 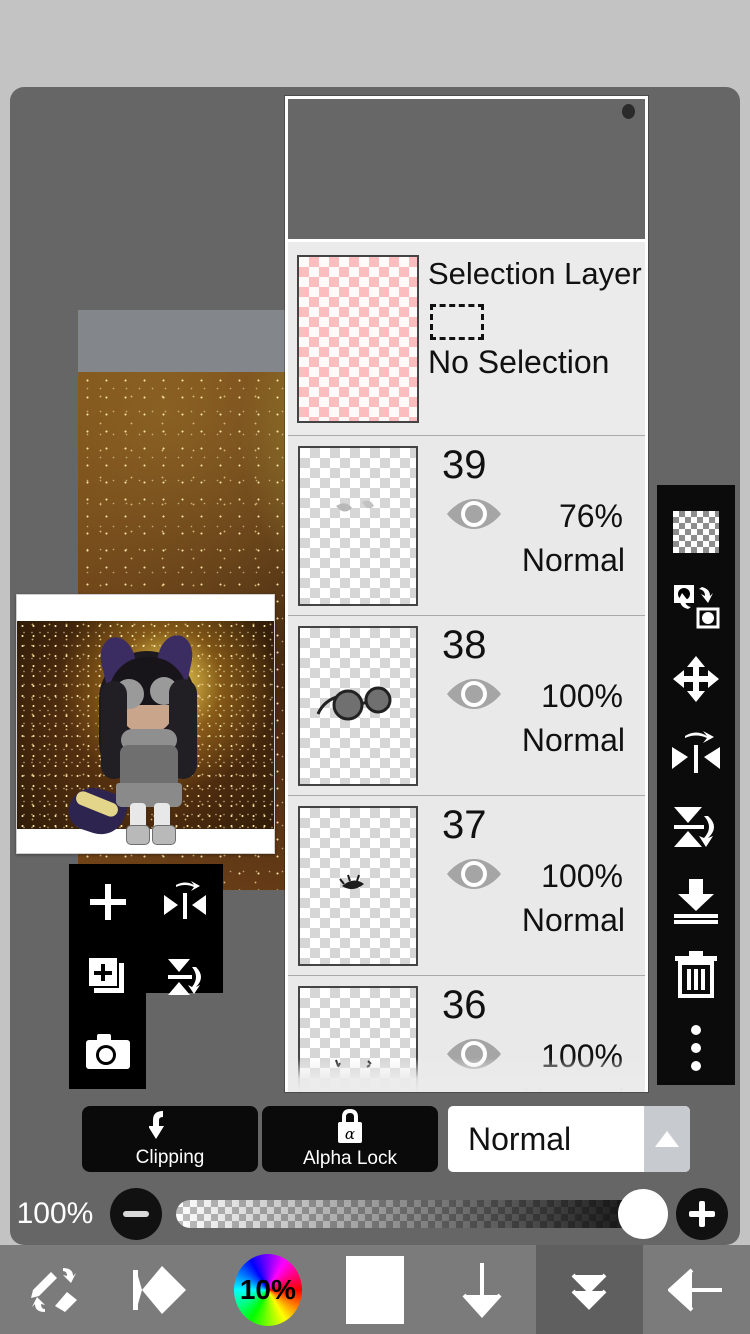 I want to click on blend-mode-select: Normal, so click(x=569, y=1139).